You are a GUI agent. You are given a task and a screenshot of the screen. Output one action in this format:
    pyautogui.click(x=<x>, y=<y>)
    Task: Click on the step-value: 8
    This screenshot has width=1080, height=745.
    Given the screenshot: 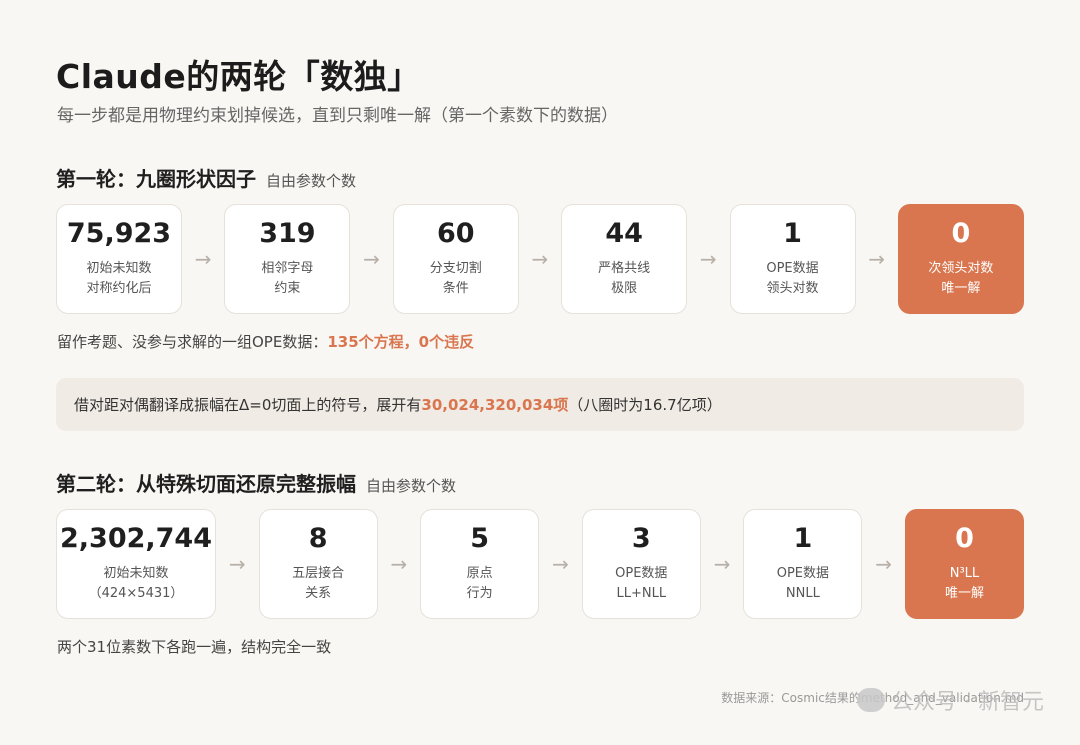 What is the action you would take?
    pyautogui.click(x=318, y=538)
    